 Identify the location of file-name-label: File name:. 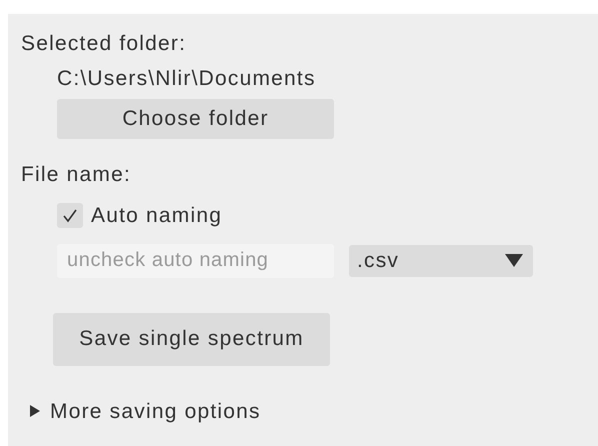
(76, 175).